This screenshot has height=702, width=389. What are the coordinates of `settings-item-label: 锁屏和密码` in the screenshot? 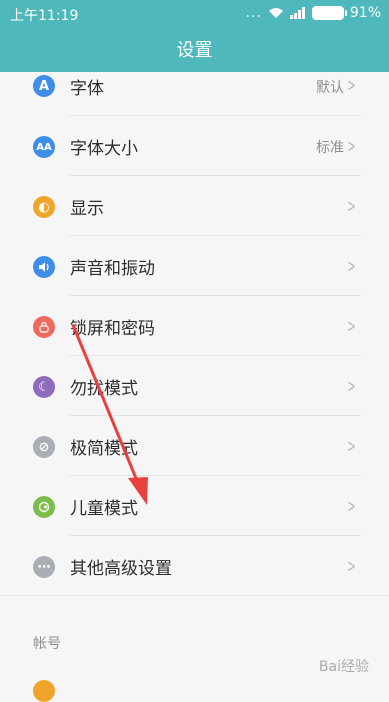 It's located at (112, 329).